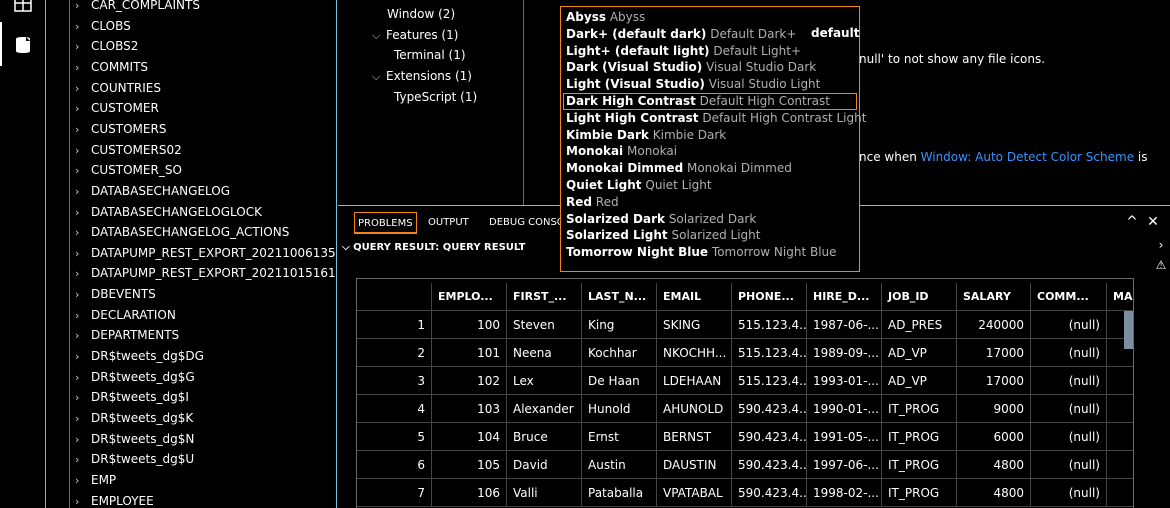 The height and width of the screenshot is (508, 1170). What do you see at coordinates (994, 409) in the screenshot?
I see `grid-cell: 9000` at bounding box center [994, 409].